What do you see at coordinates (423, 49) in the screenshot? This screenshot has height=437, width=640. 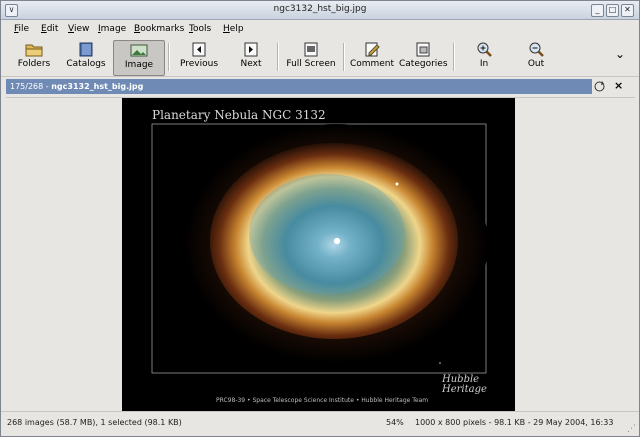 I see `categories-icon` at bounding box center [423, 49].